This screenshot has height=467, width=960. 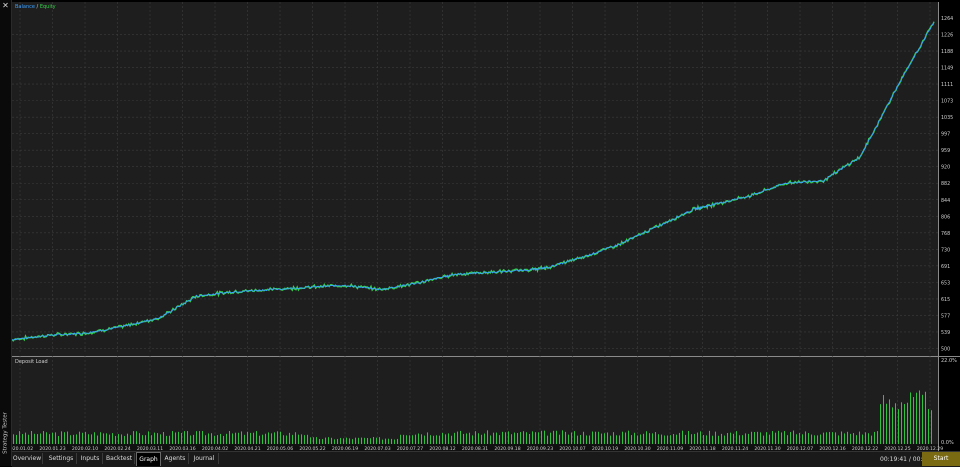 What do you see at coordinates (61, 458) in the screenshot?
I see `tab-settings: Settings` at bounding box center [61, 458].